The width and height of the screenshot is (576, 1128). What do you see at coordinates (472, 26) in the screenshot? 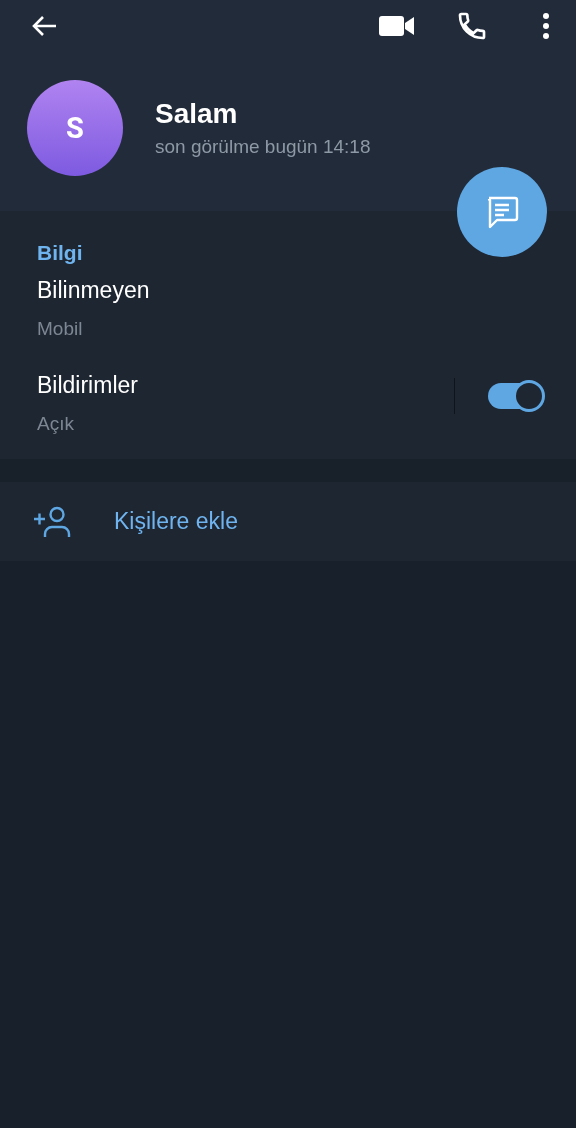
I see `phone-icon` at bounding box center [472, 26].